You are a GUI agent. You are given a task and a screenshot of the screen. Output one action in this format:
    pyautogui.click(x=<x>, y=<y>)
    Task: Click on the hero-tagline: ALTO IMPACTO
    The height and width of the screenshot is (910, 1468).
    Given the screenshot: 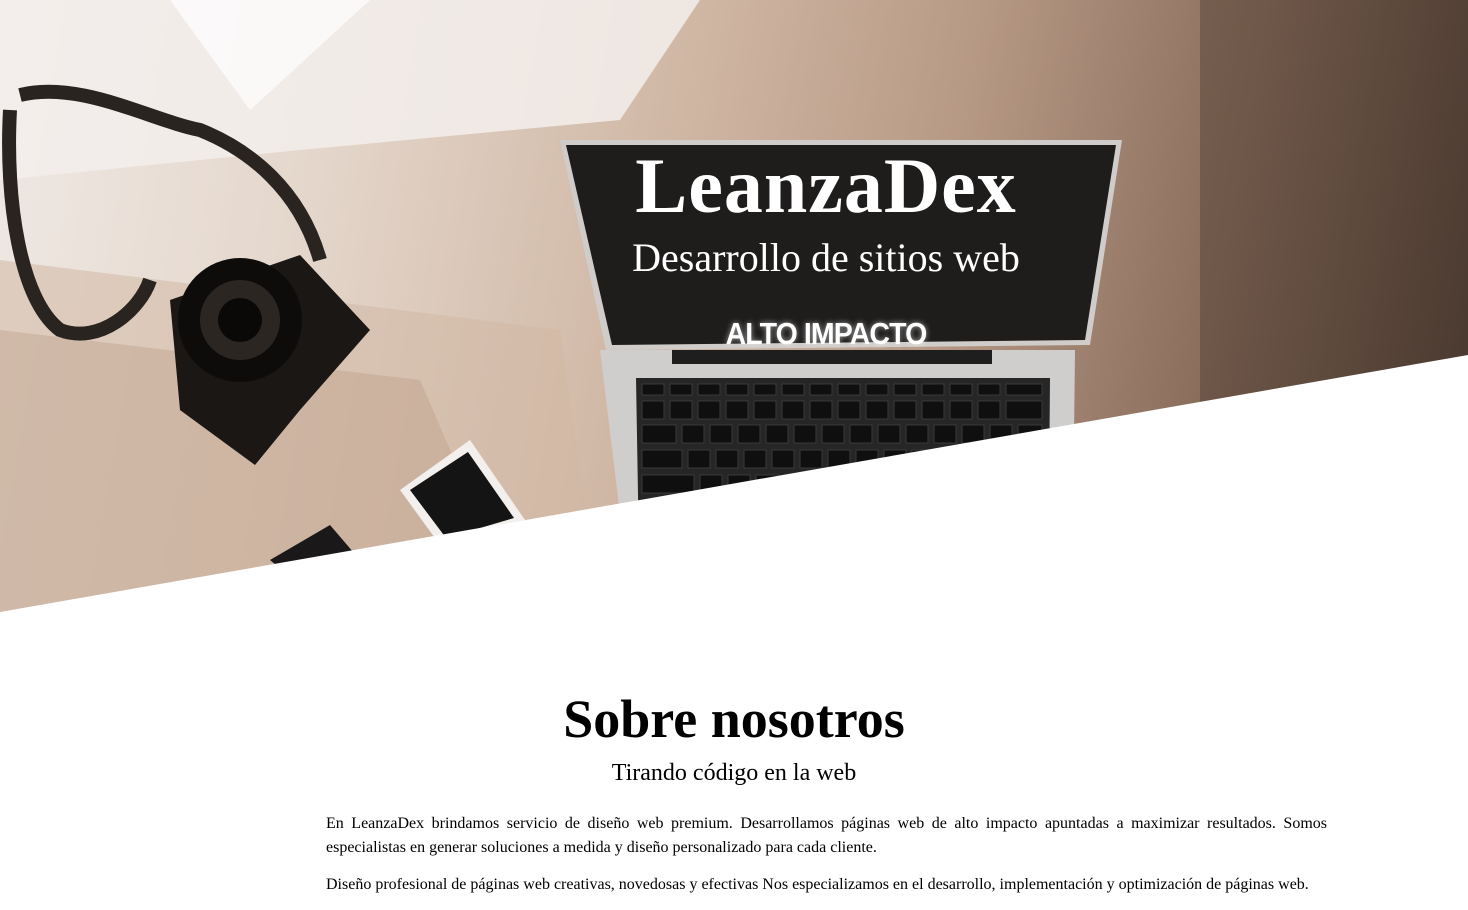 What is the action you would take?
    pyautogui.click(x=826, y=333)
    